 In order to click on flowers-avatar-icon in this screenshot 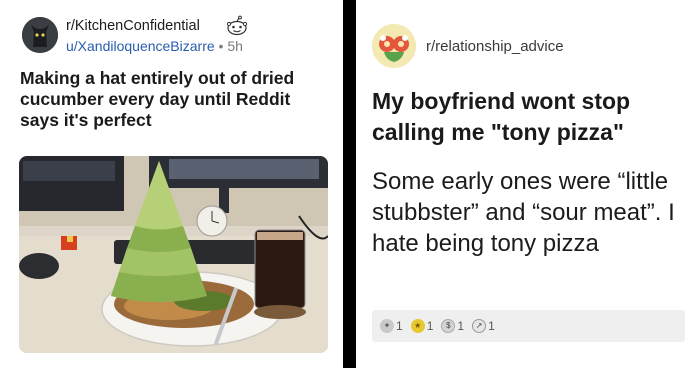, I will do `click(394, 46)`.